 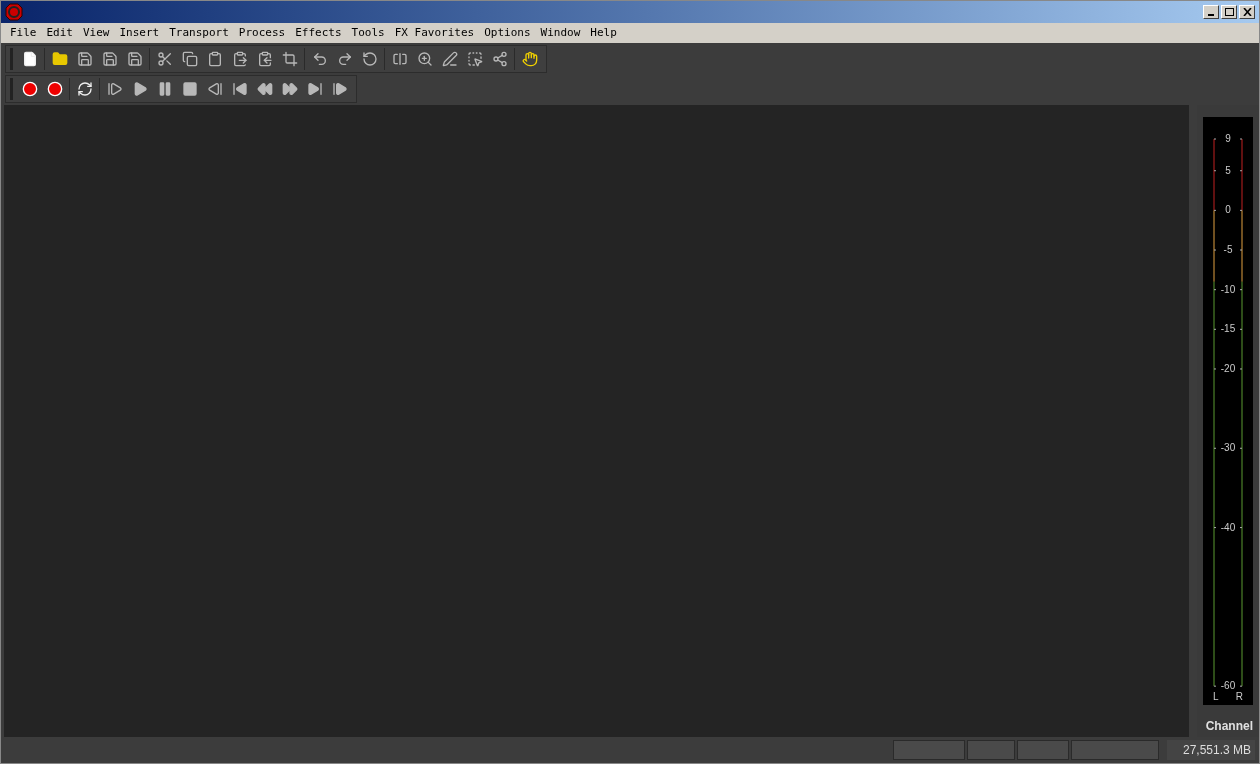 I want to click on menu-item: Process, so click(x=262, y=33).